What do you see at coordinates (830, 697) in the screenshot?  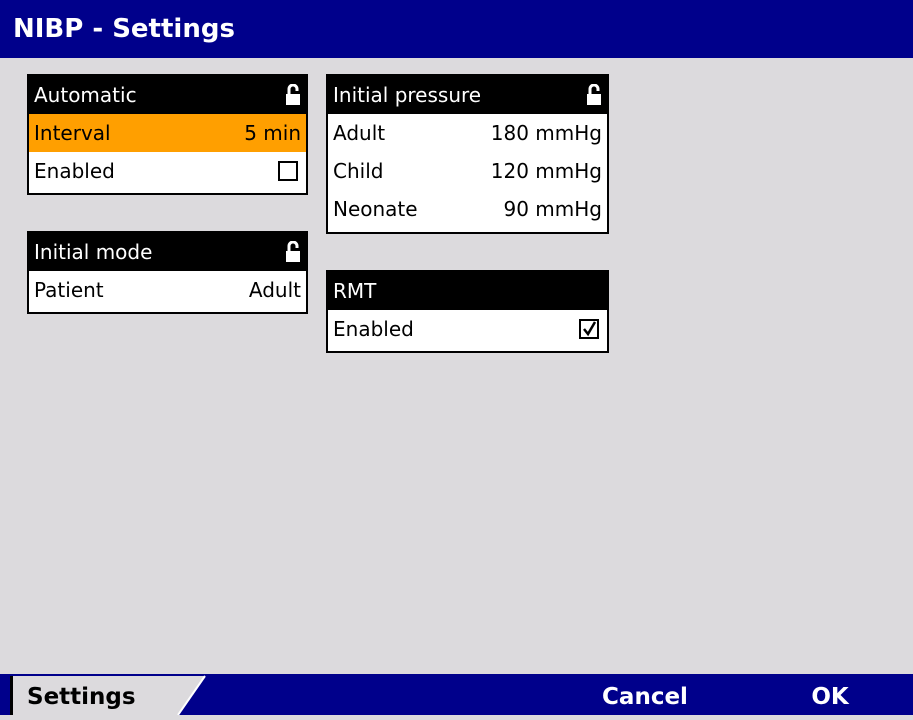 I see `ok-softkey-label: OK` at bounding box center [830, 697].